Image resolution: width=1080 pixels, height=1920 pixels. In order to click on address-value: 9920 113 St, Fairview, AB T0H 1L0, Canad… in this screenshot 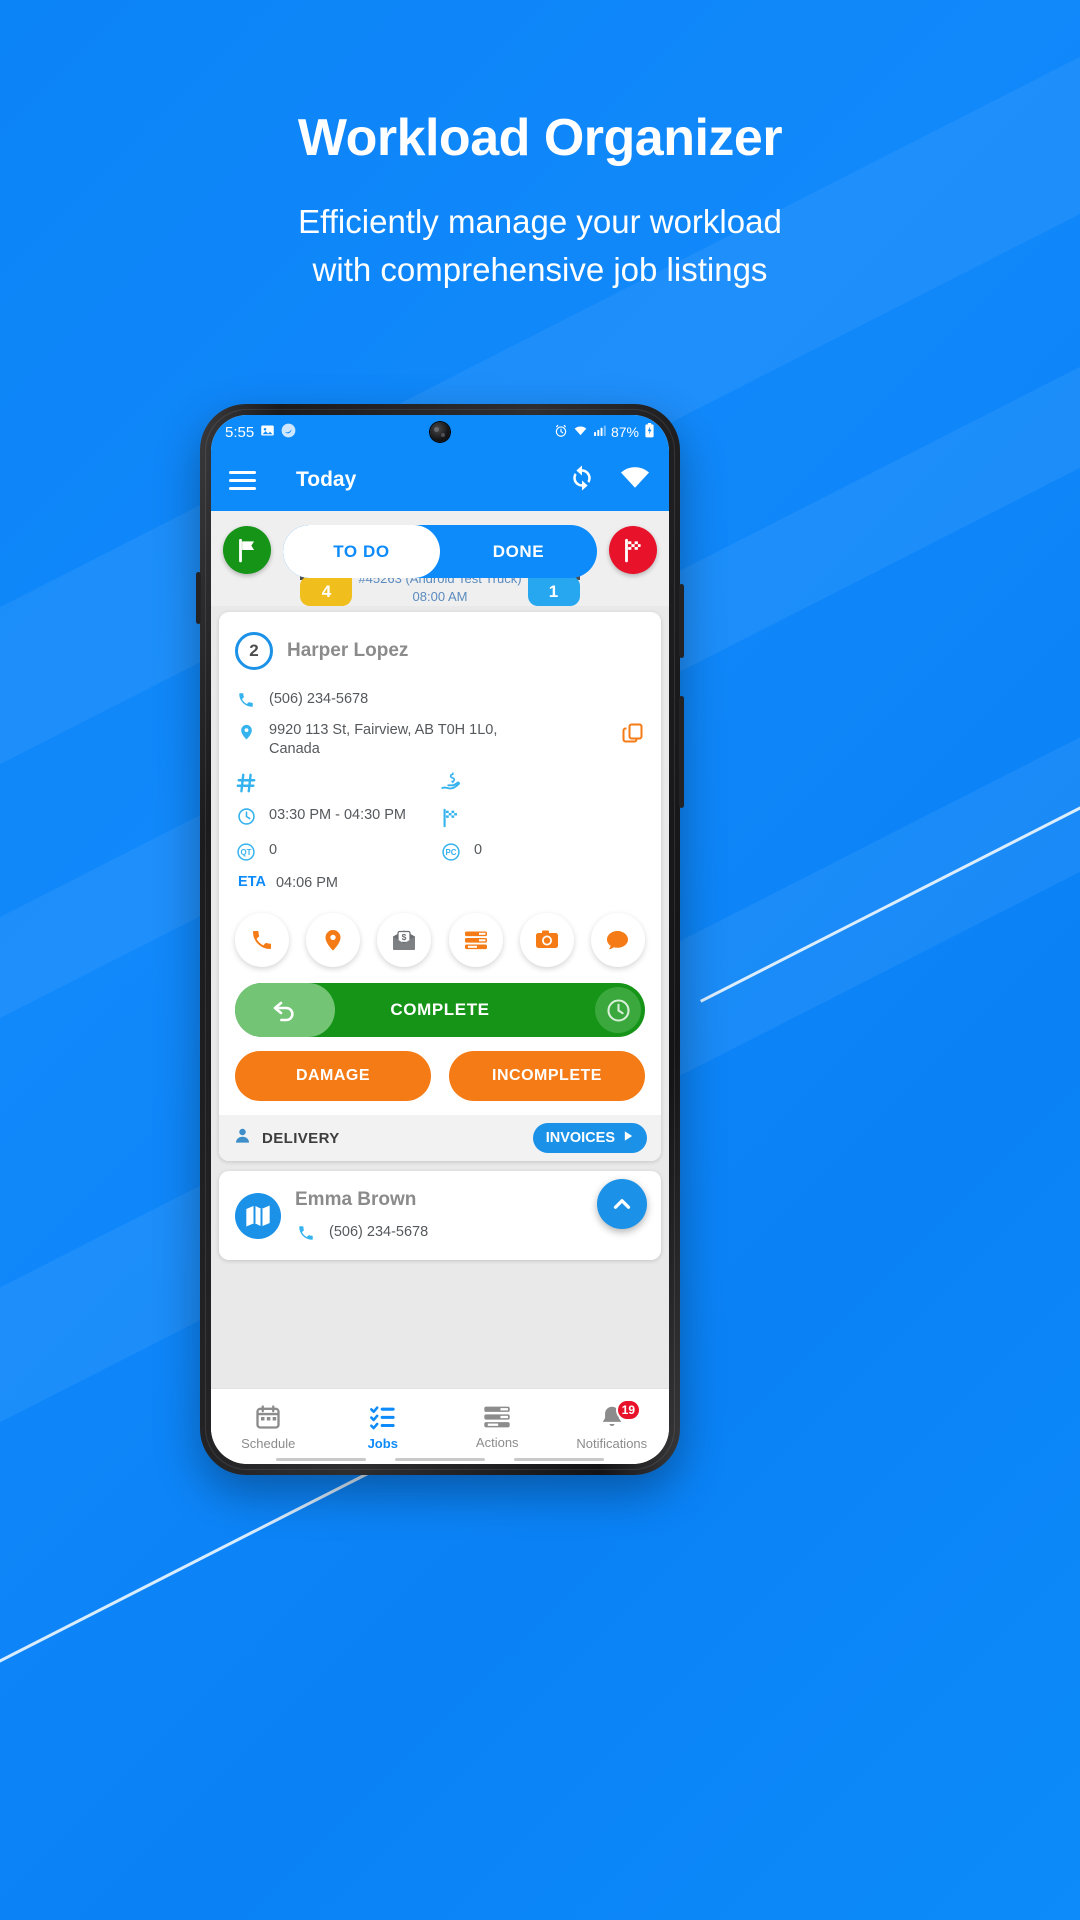, I will do `click(383, 739)`.